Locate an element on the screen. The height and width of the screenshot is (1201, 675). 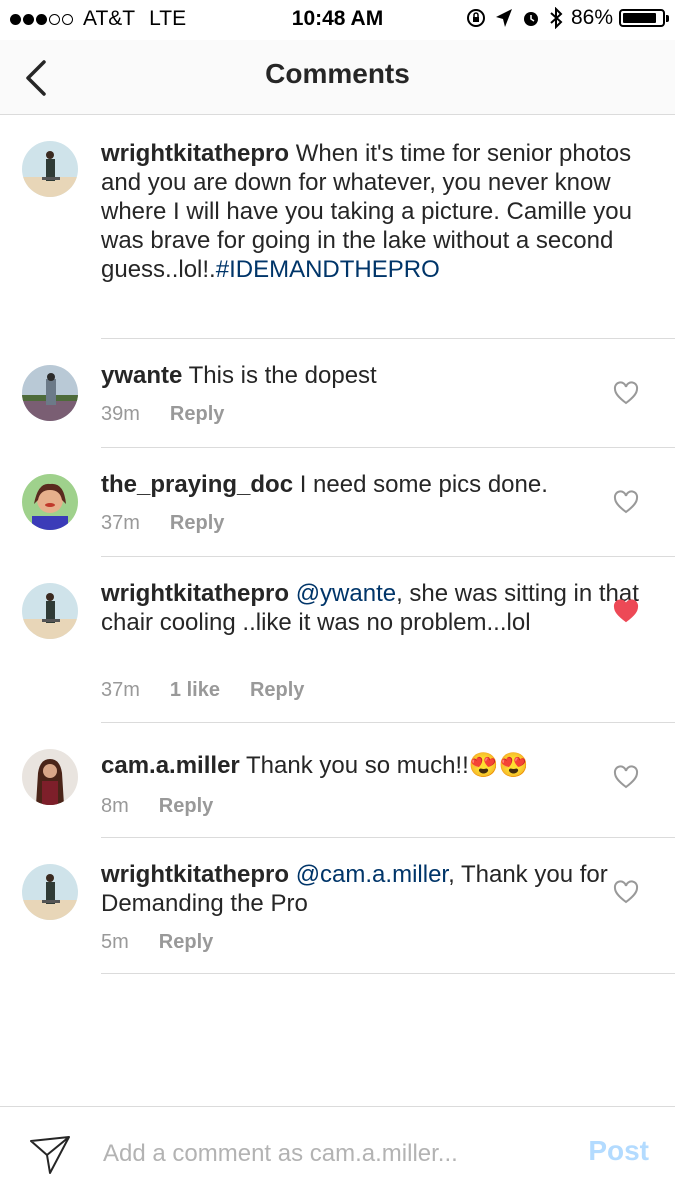
mention-link: @cam.a.miller is located at coordinates (372, 874).